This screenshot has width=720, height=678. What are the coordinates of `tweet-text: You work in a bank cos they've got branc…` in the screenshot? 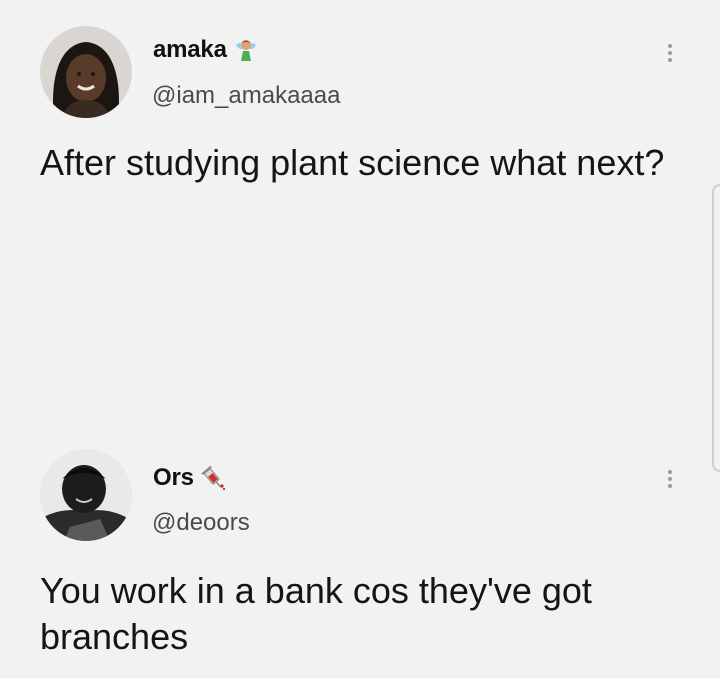 It's located at (316, 613).